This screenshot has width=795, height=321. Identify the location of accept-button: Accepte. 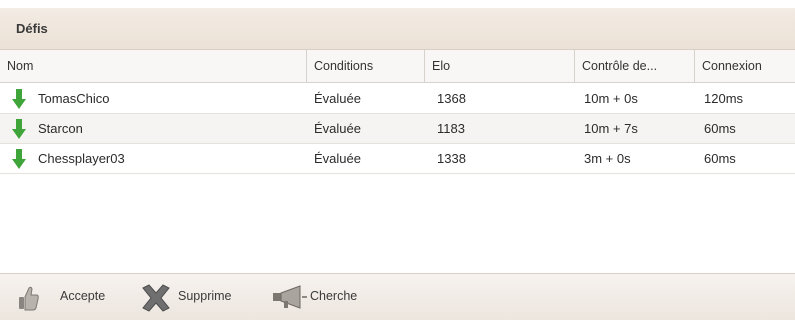
(73, 297).